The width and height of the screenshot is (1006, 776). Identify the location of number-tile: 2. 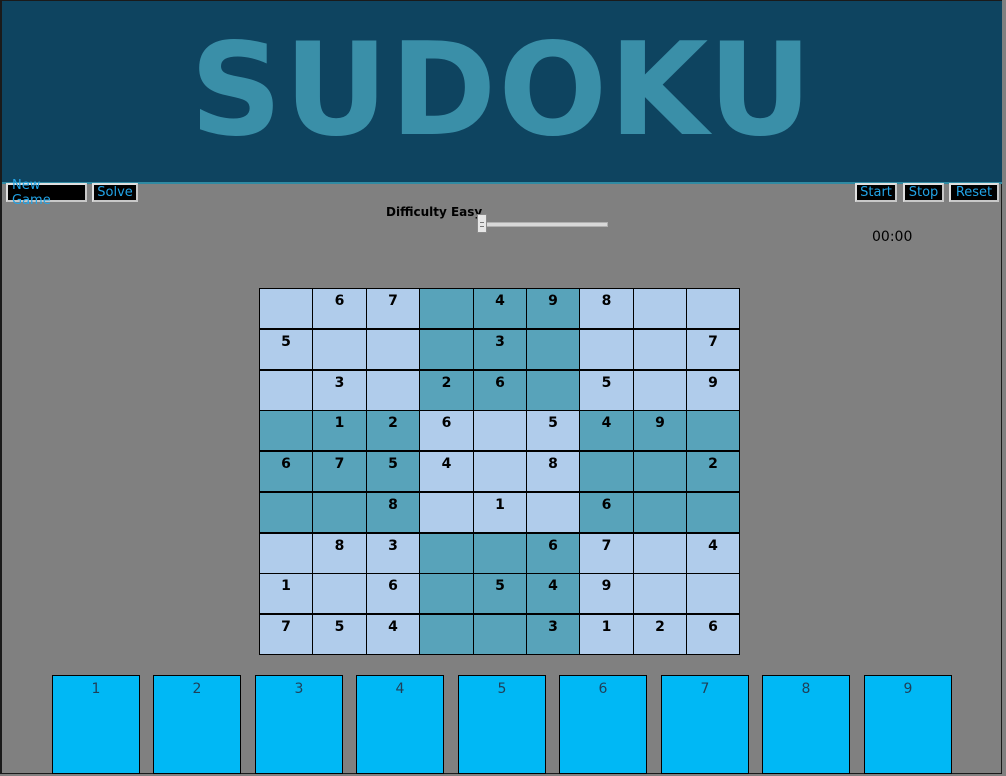
(197, 724).